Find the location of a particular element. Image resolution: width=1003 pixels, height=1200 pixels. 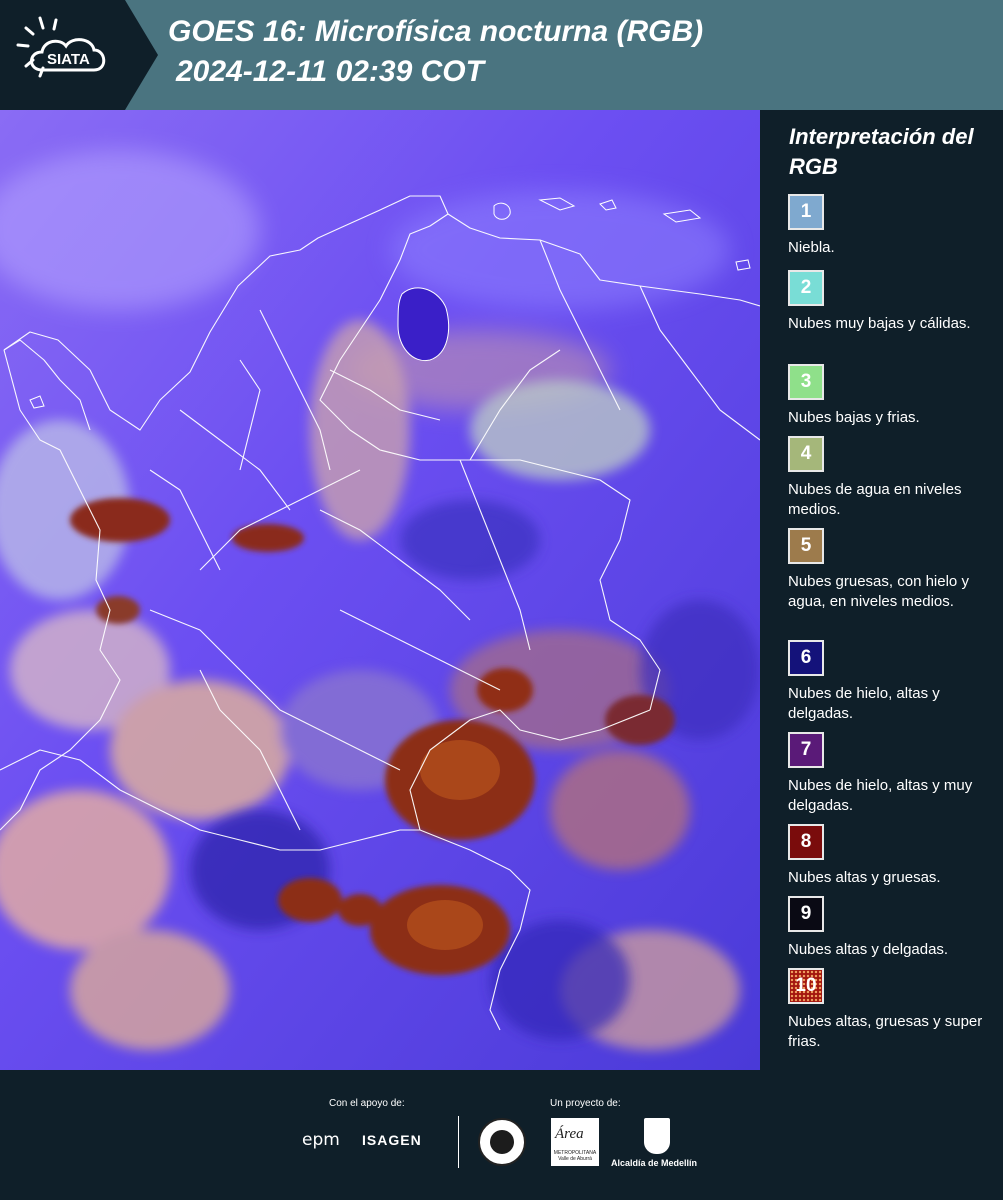

epm-logo: epm is located at coordinates (321, 1140).